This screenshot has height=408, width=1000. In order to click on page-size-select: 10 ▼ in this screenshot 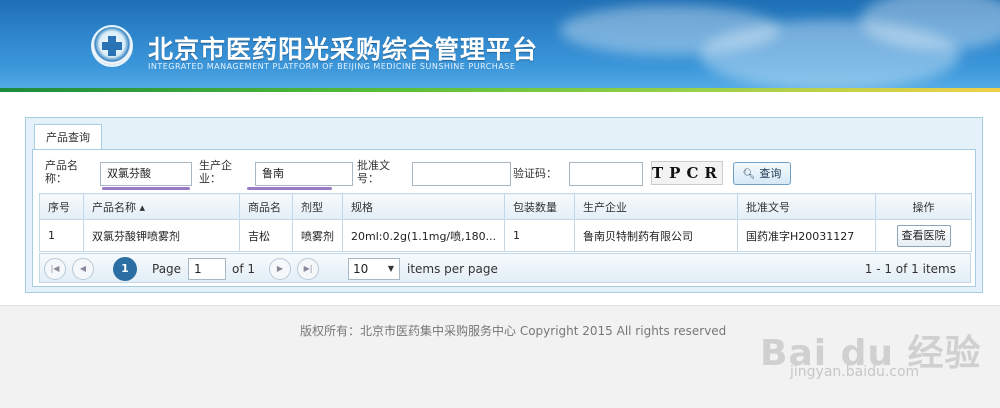, I will do `click(374, 269)`.